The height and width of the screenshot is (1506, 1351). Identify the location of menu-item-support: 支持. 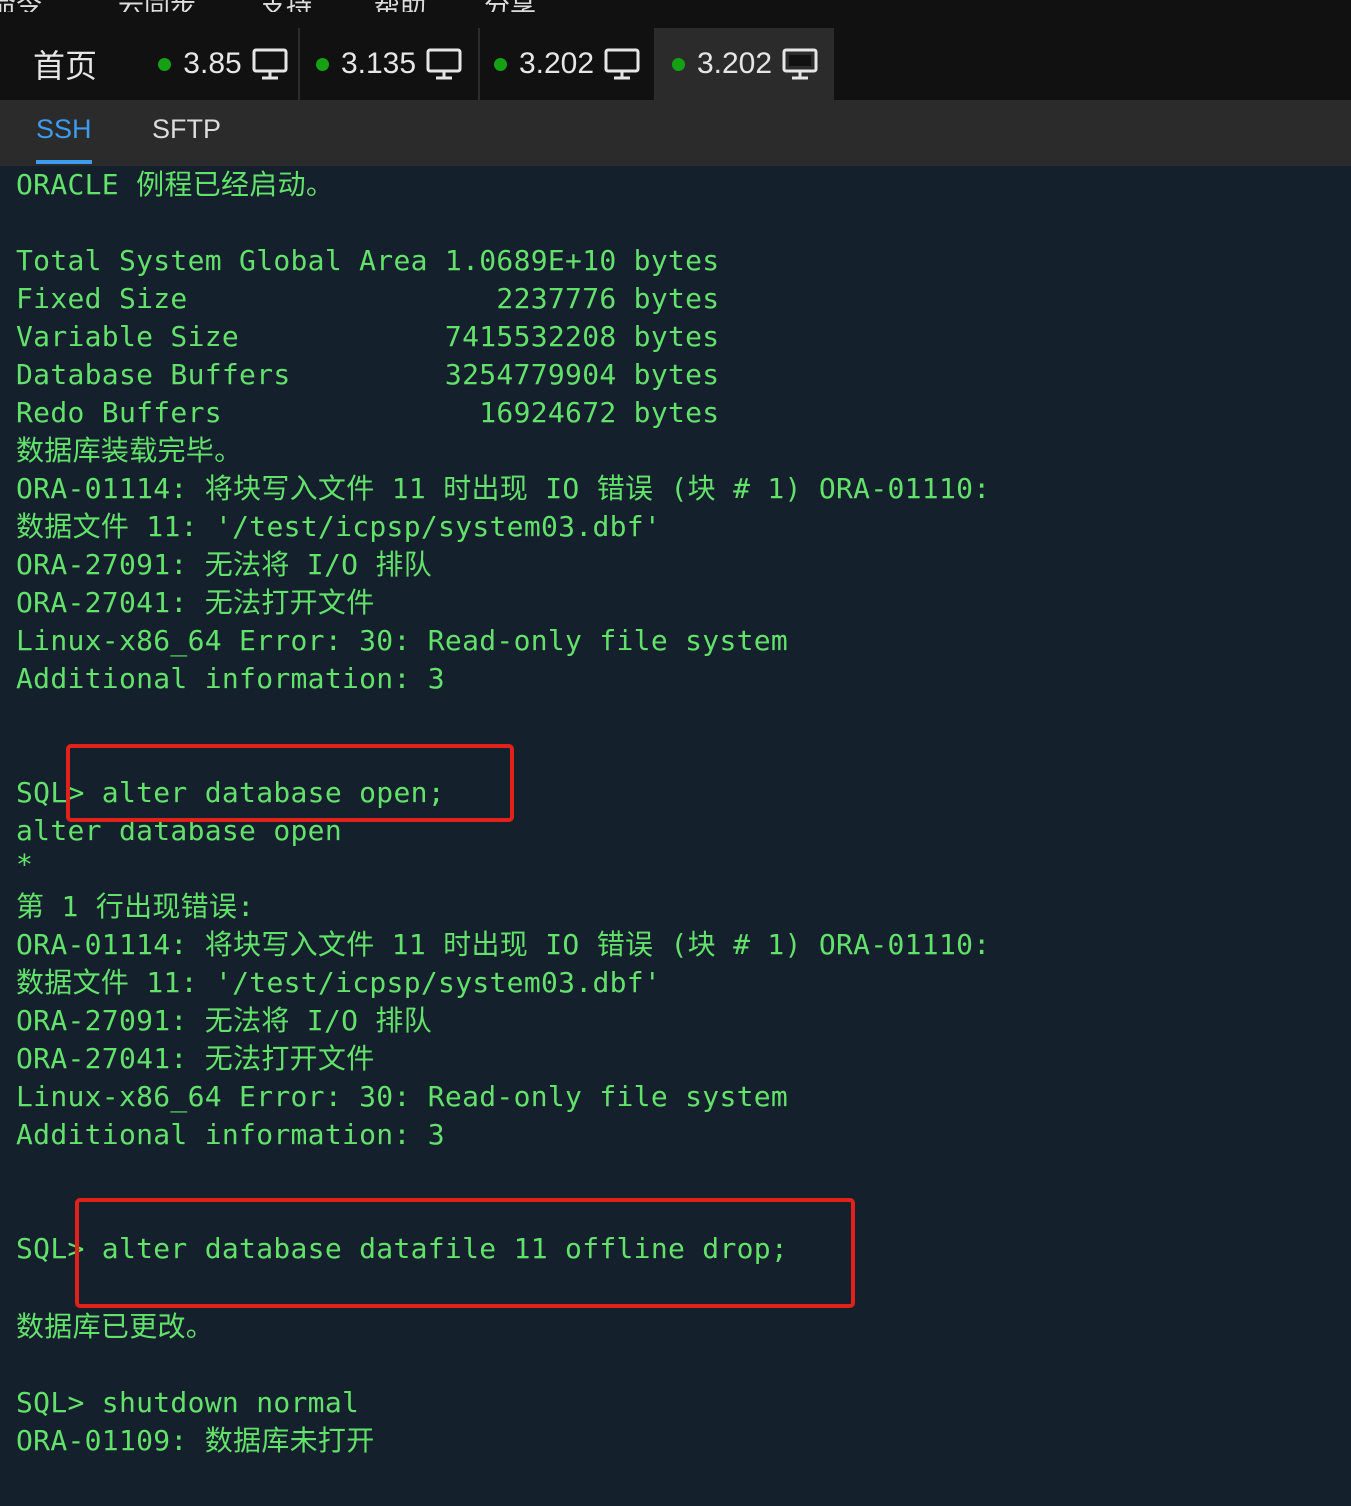
(286, 6).